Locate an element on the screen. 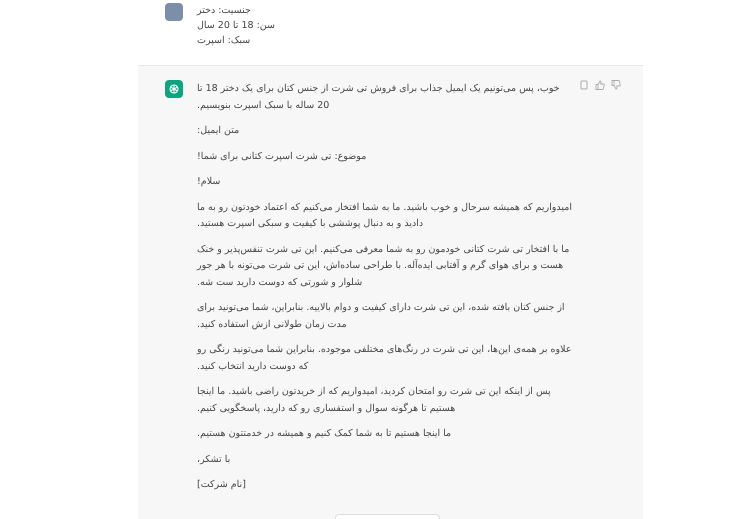 The height and width of the screenshot is (519, 750). thumbs-down-icon is located at coordinates (616, 85).